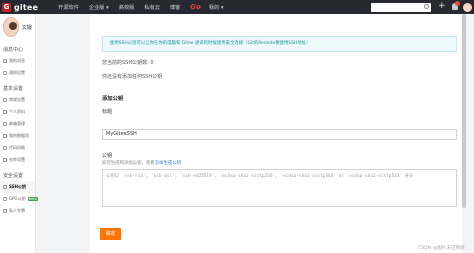 Image resolution: width=474 pixels, height=253 pixels. What do you see at coordinates (6, 7) in the screenshot?
I see `gitee-logo-icon: G` at bounding box center [6, 7].